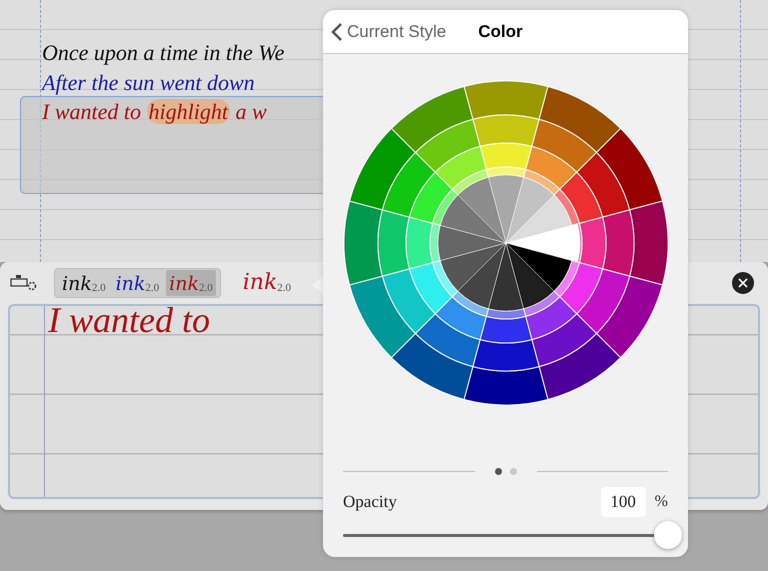 The height and width of the screenshot is (571, 768). Describe the element at coordinates (661, 502) in the screenshot. I see `percent-unit: %` at that location.